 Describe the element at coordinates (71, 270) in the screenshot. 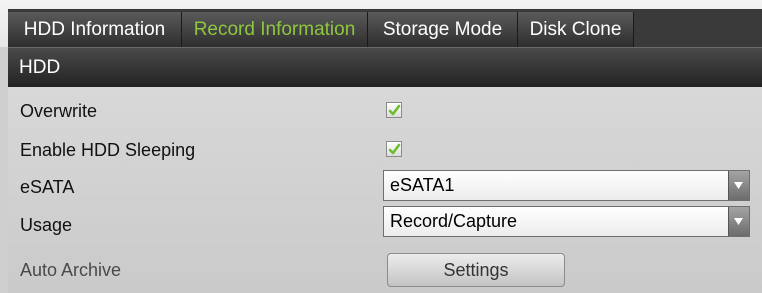

I see `auto-archive-label: Auto Archive` at that location.